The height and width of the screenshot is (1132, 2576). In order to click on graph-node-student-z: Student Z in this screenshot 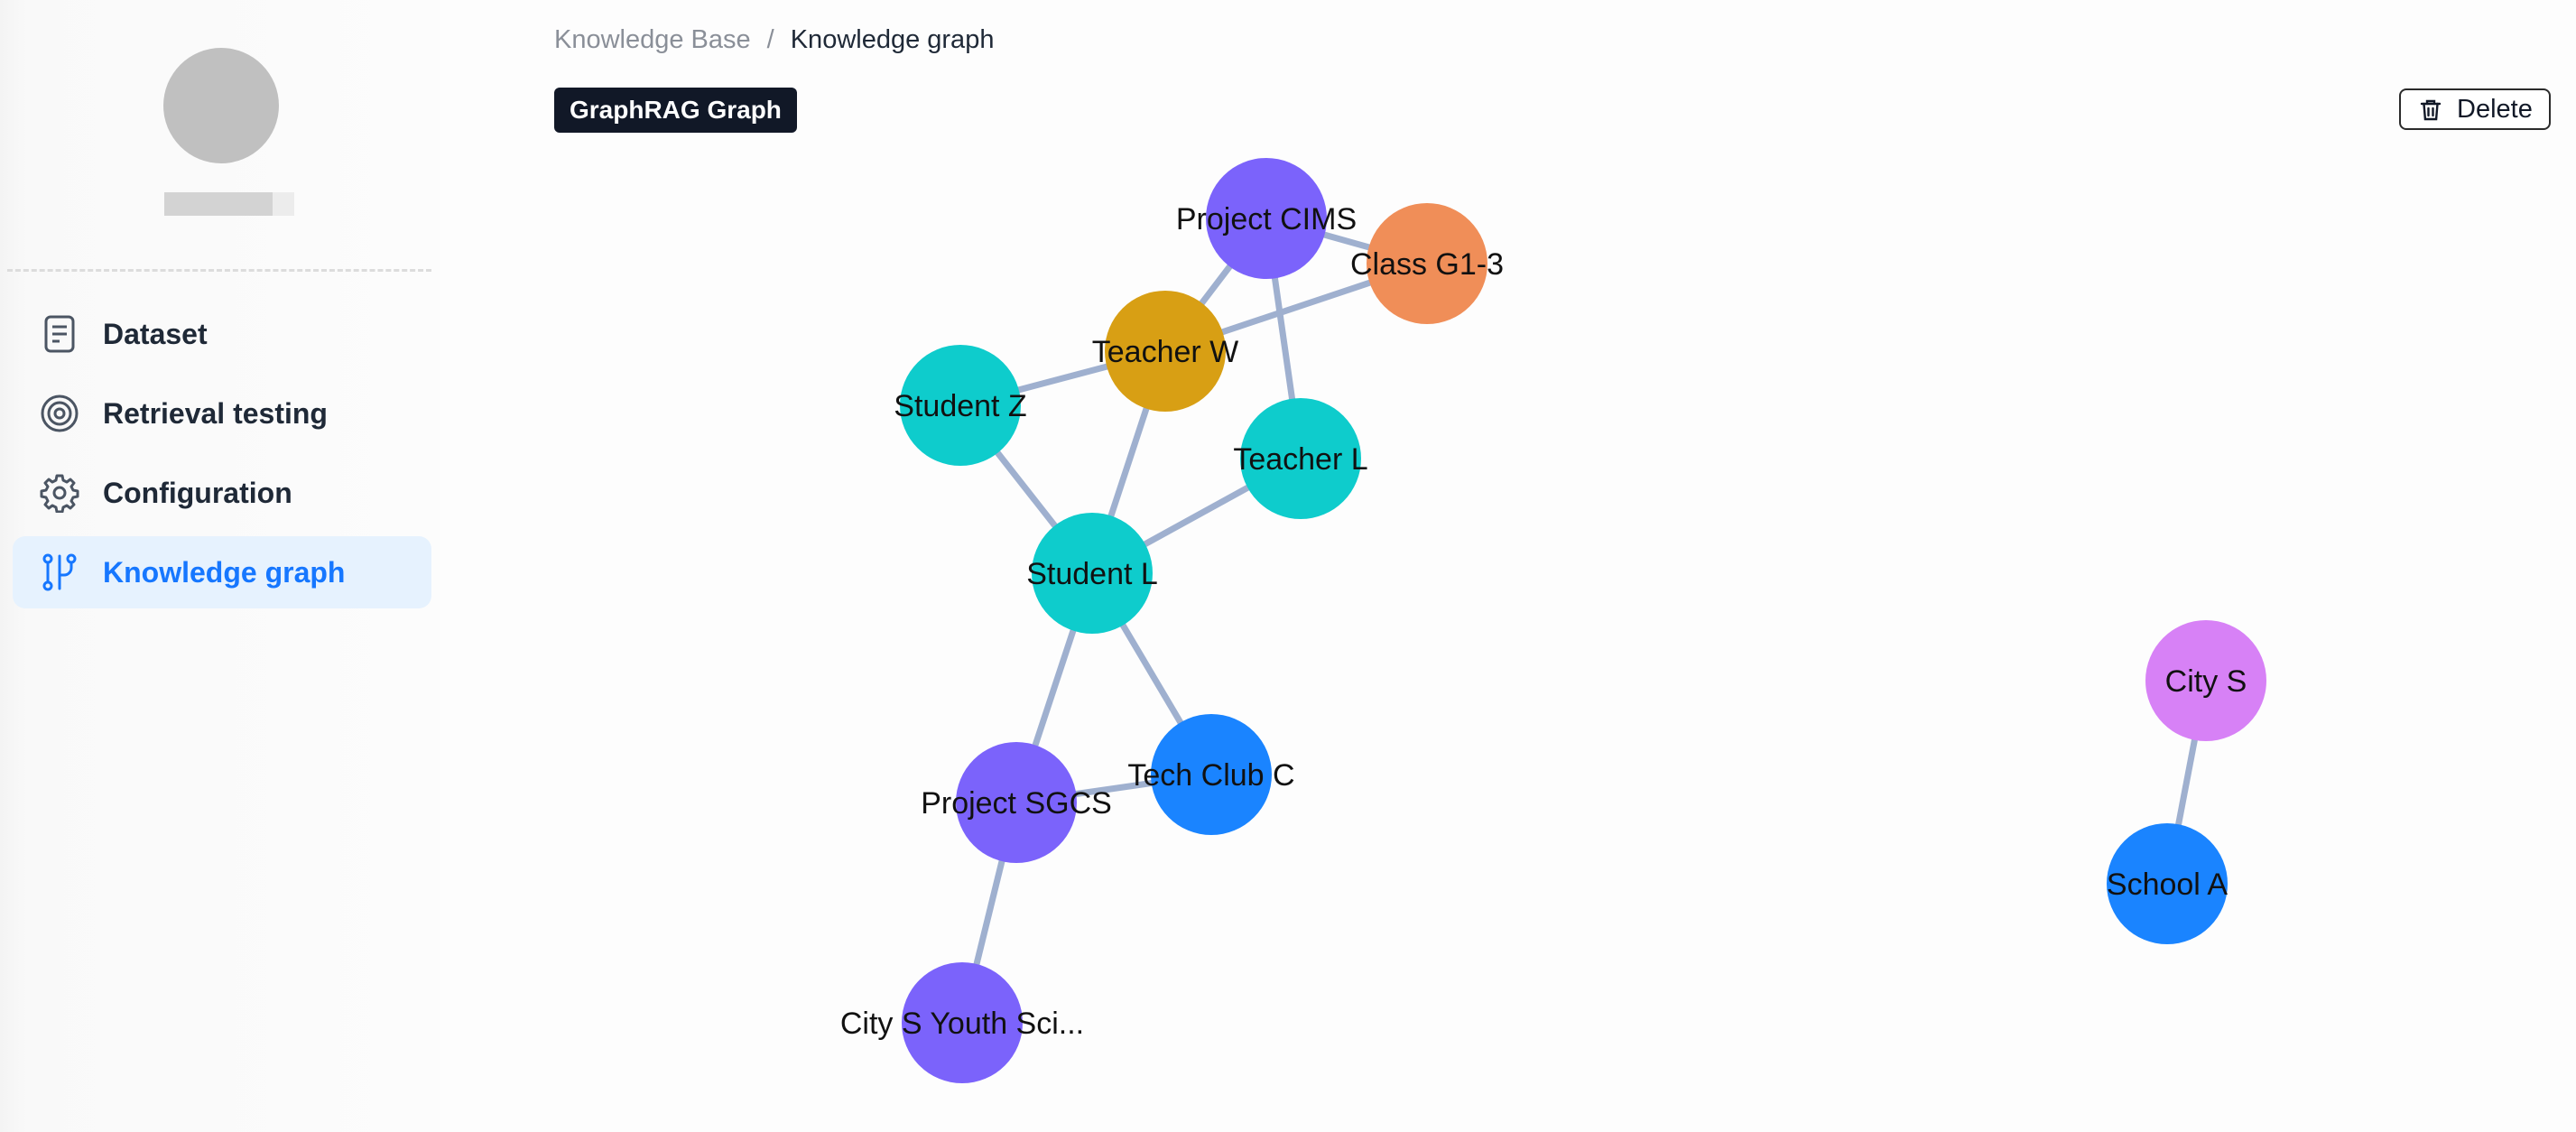, I will do `click(960, 406)`.